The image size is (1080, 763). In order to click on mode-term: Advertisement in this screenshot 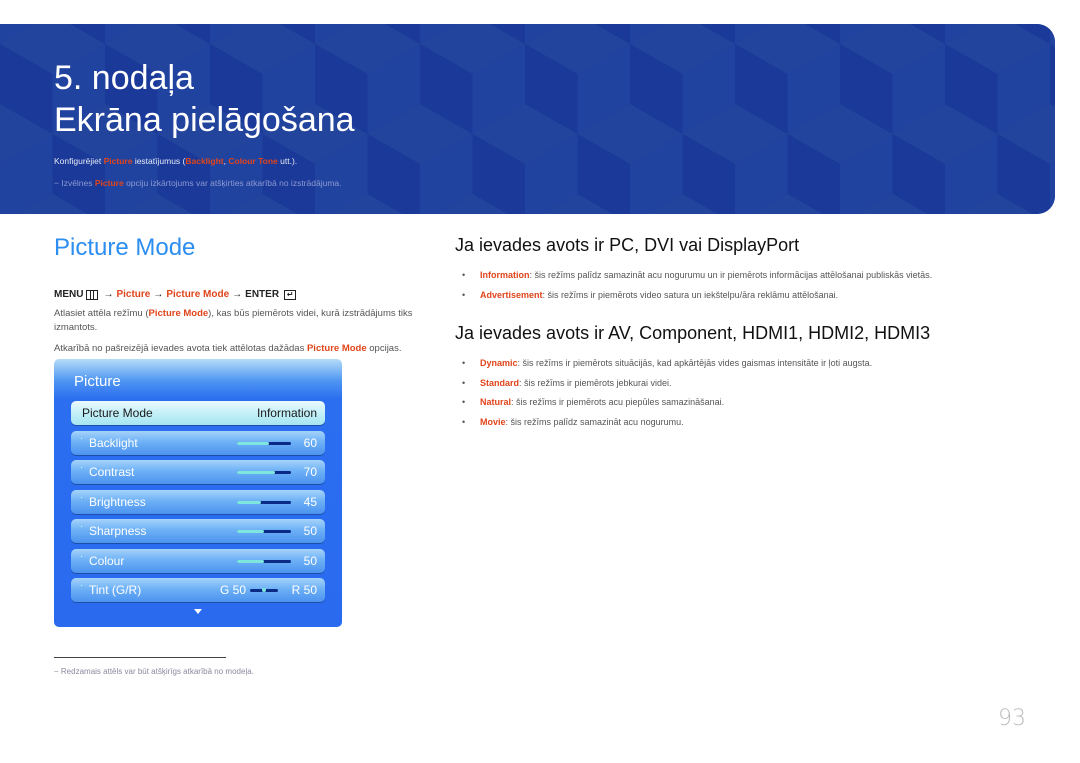, I will do `click(511, 294)`.